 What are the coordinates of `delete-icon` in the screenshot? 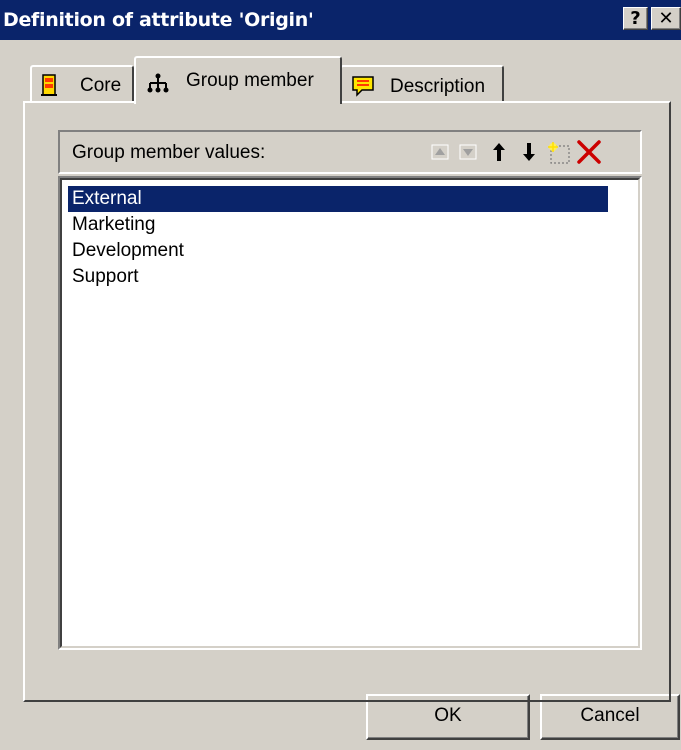 It's located at (588, 151).